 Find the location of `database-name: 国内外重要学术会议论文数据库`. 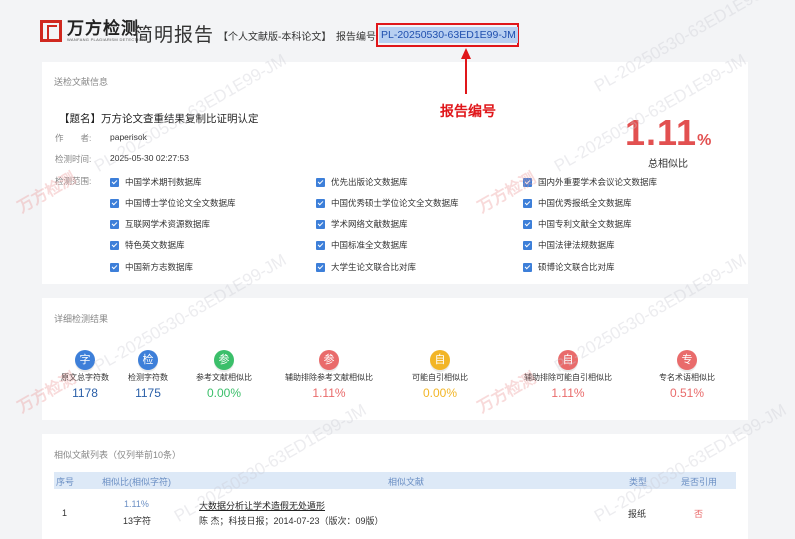

database-name: 国内外重要学术会议论文数据库 is located at coordinates (598, 182).